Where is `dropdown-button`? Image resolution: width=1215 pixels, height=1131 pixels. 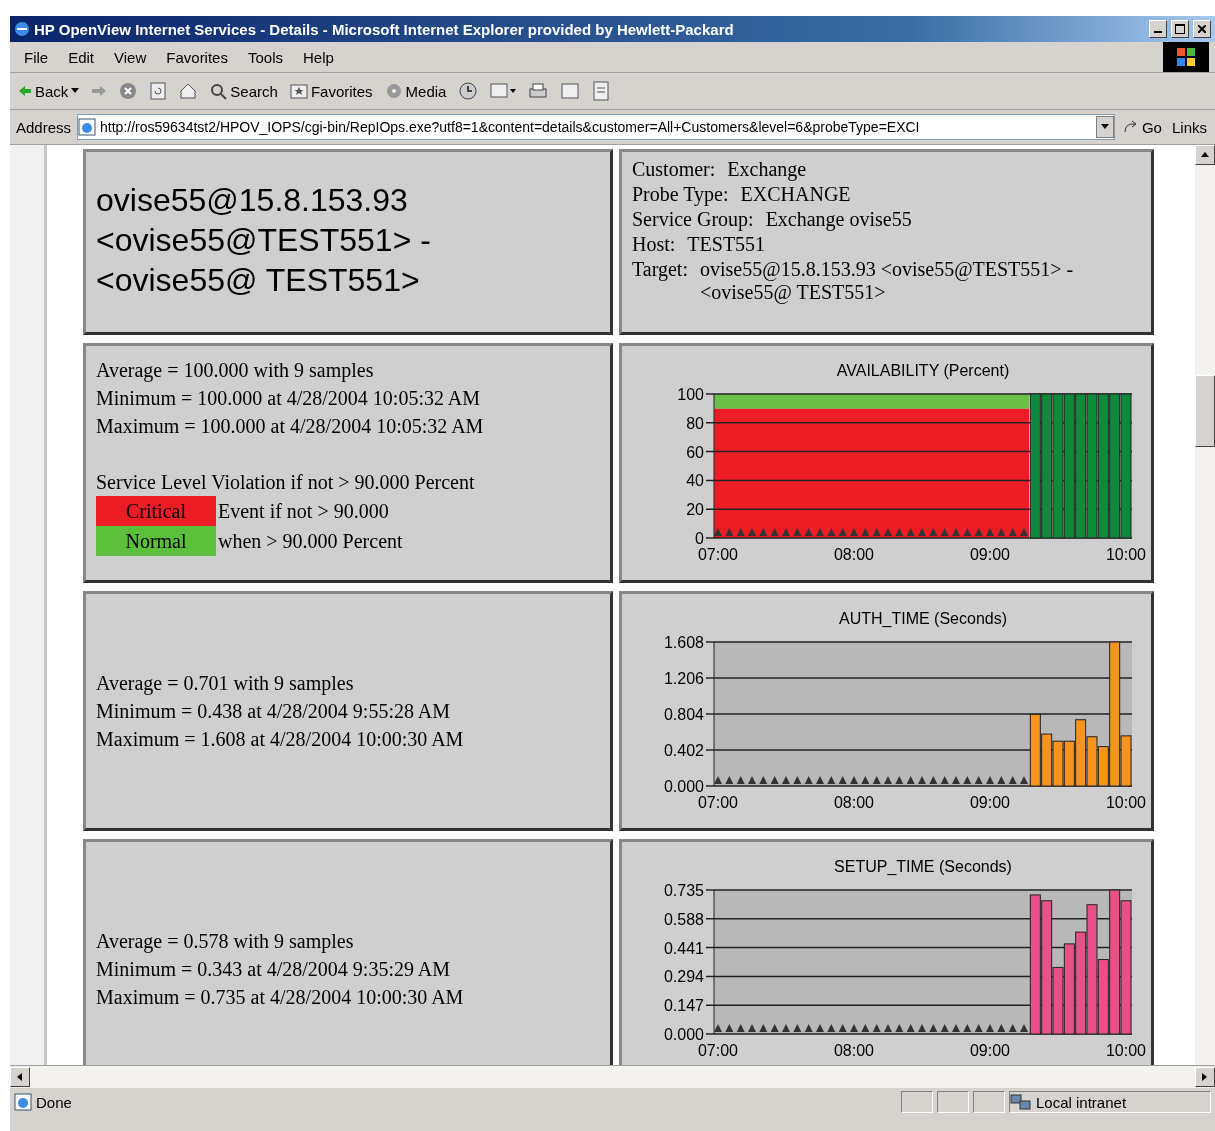 dropdown-button is located at coordinates (1104, 127).